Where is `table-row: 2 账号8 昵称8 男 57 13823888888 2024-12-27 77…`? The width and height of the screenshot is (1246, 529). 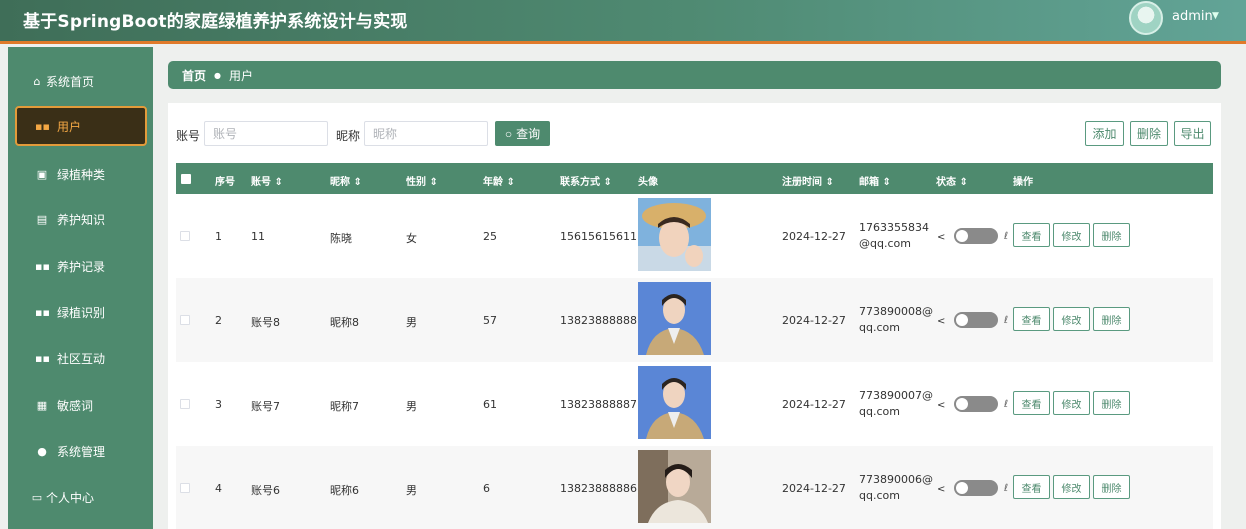 table-row: 2 账号8 昵称8 男 57 13823888888 2024-12-27 77… is located at coordinates (694, 320).